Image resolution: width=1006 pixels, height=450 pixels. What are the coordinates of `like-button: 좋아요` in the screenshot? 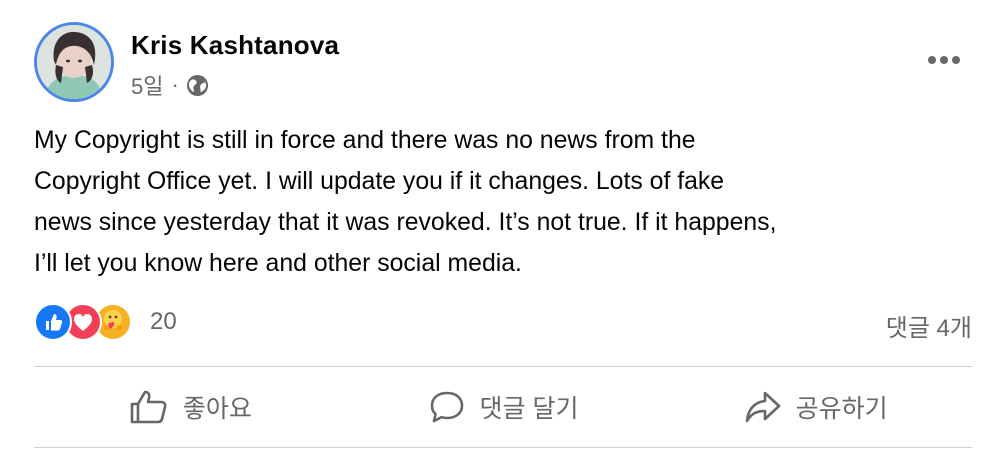 It's located at (190, 407).